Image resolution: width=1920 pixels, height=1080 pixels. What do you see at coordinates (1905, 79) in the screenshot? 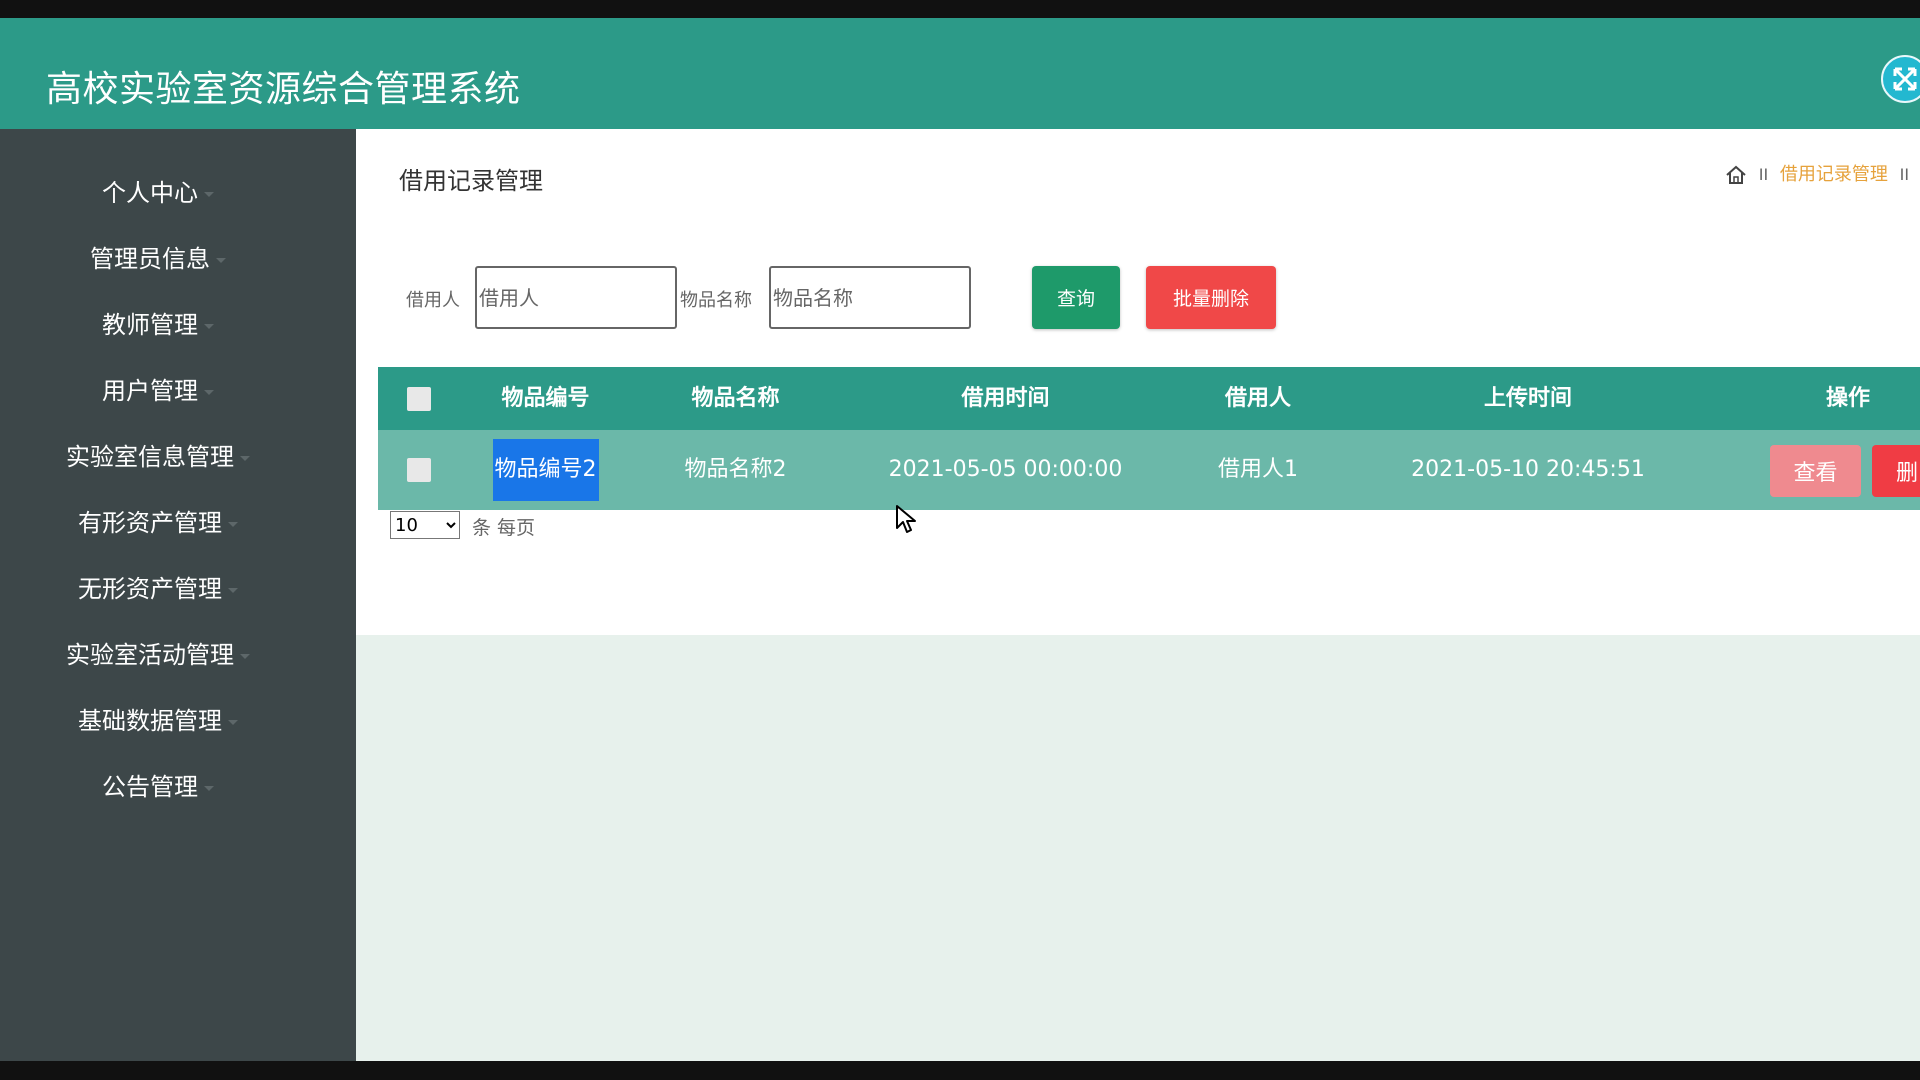
I see `expand-arrows-icon` at bounding box center [1905, 79].